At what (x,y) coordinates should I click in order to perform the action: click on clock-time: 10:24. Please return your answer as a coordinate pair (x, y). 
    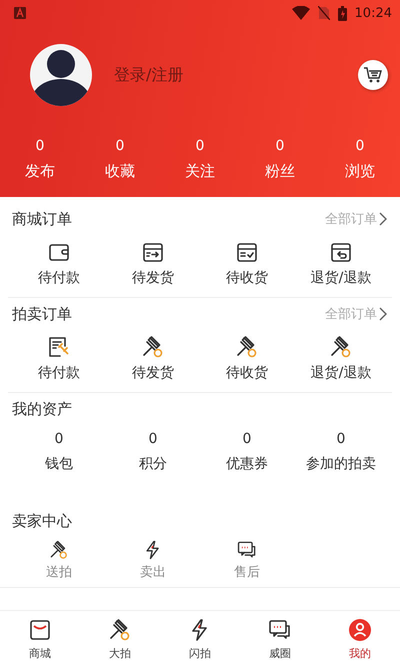
    Looking at the image, I should click on (373, 13).